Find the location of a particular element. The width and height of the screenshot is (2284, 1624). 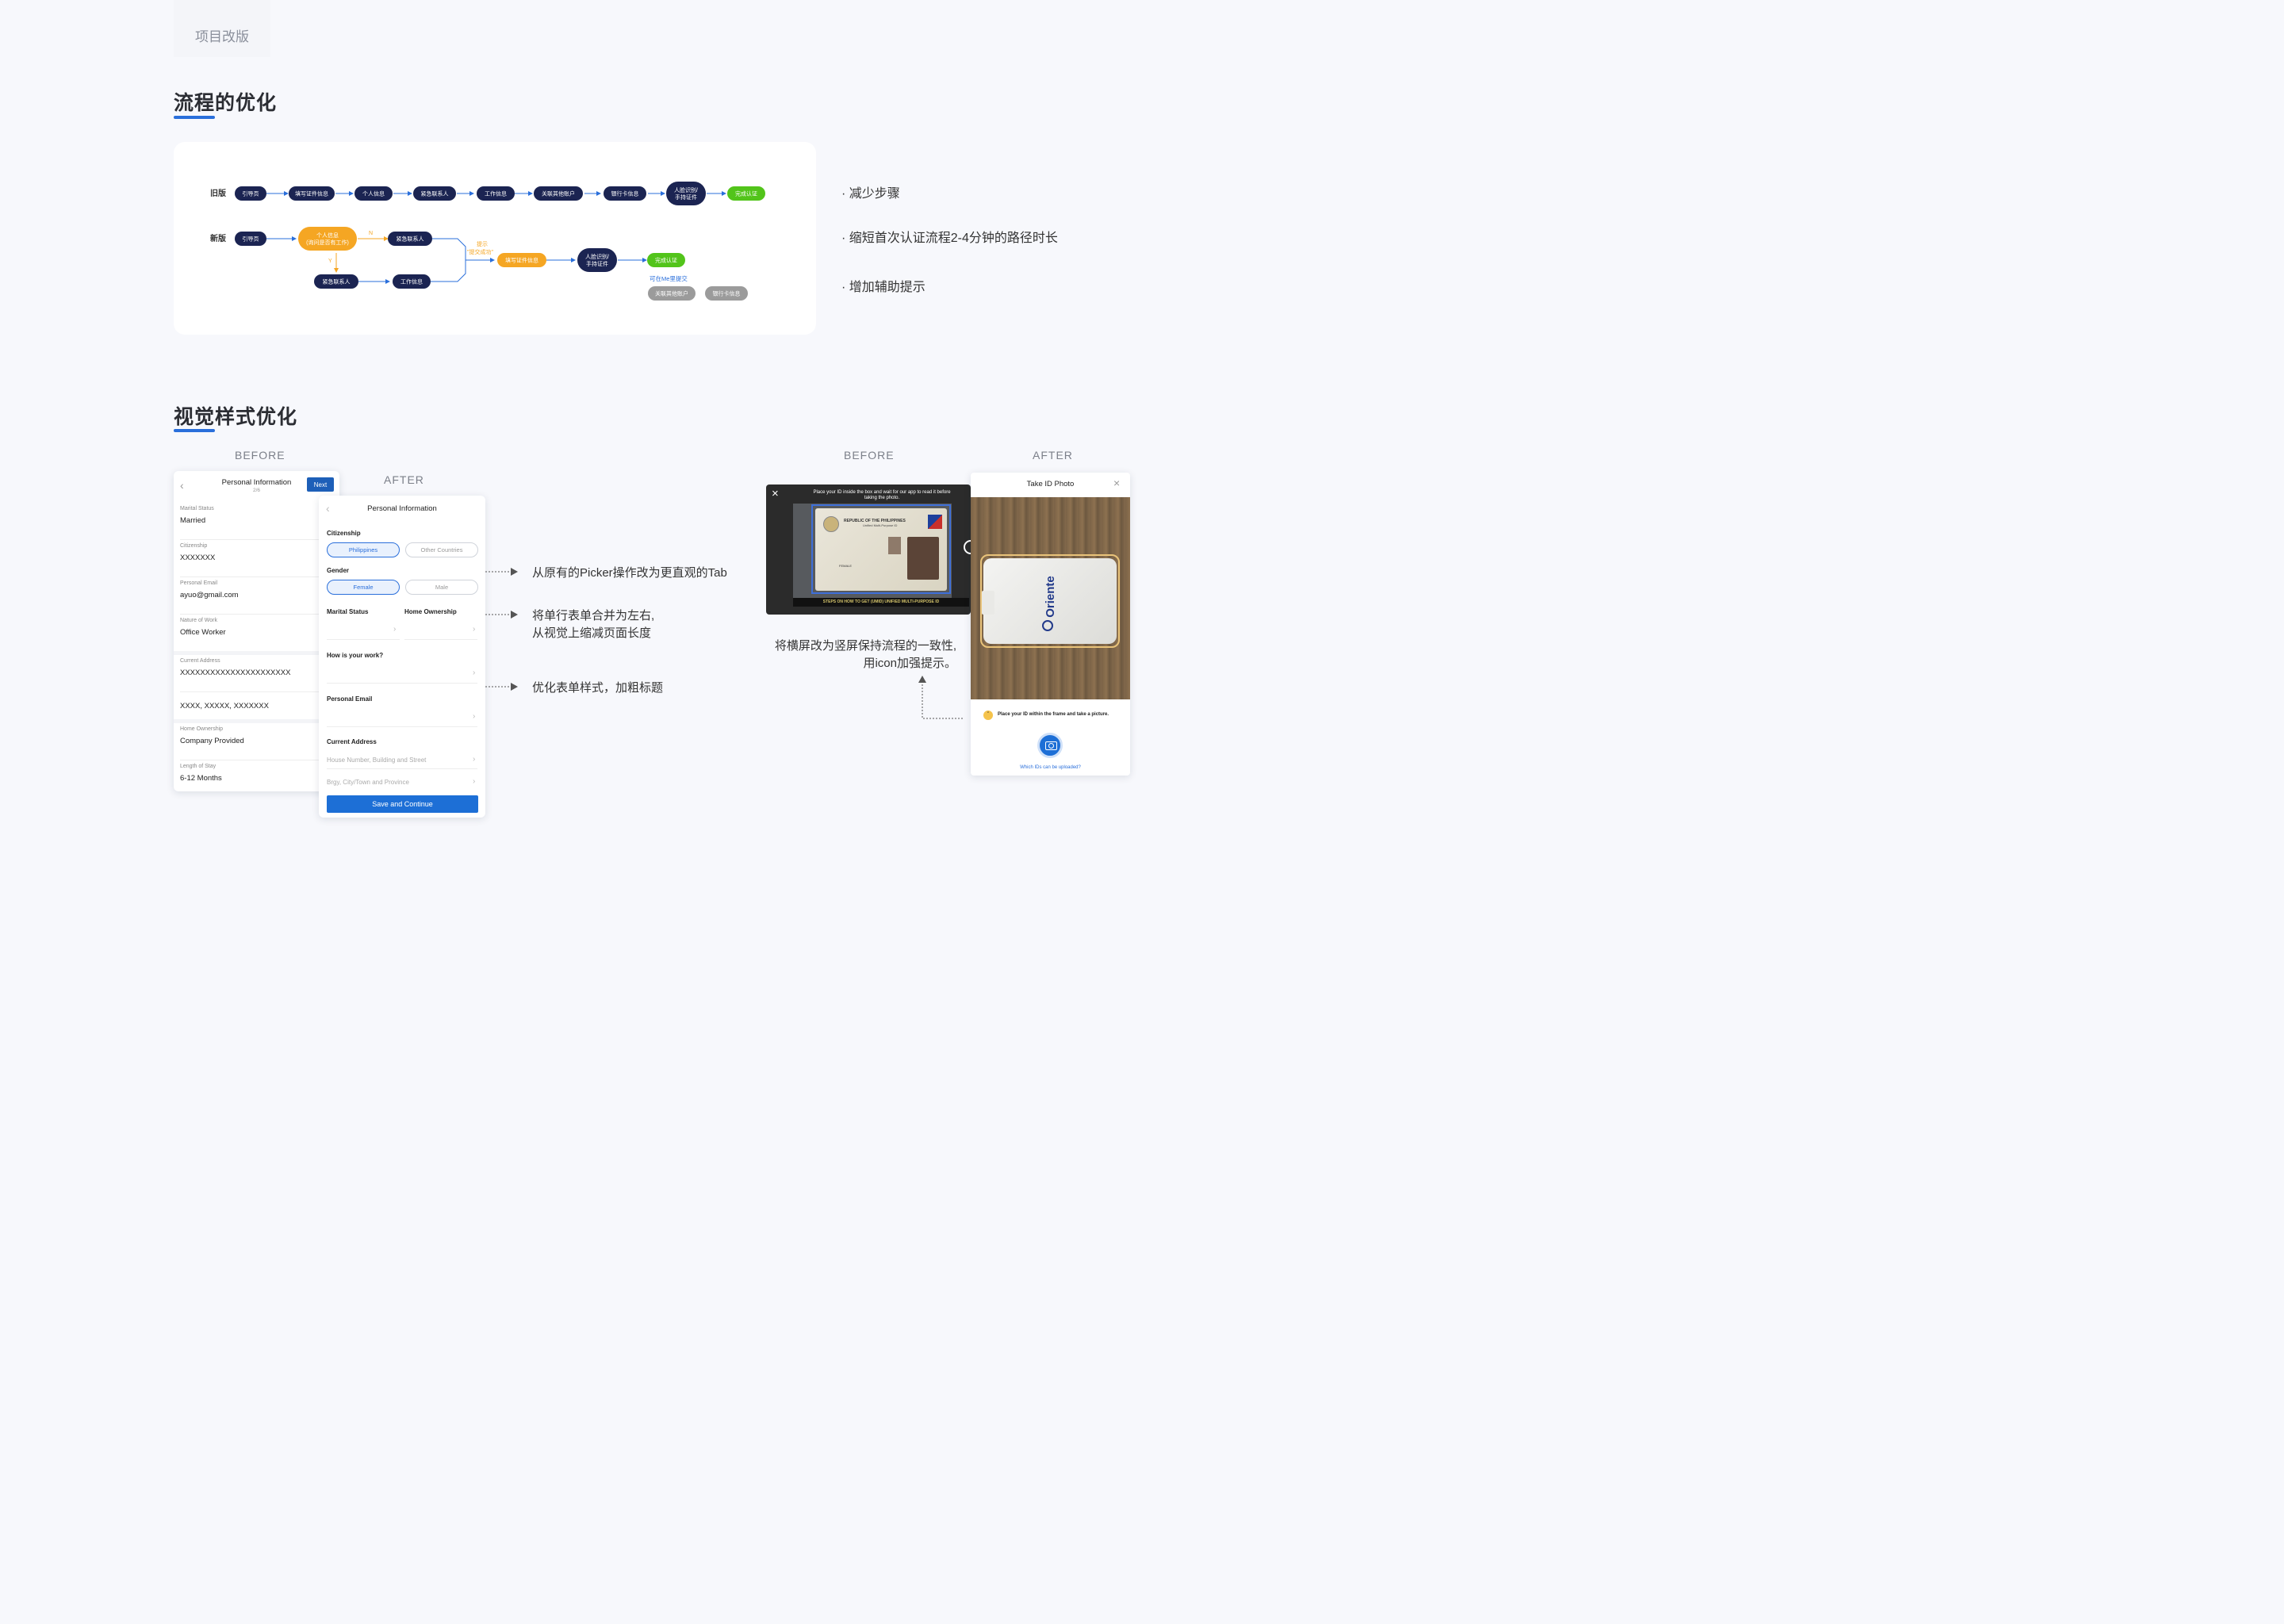

field-label: Nature of Work is located at coordinates (198, 620).